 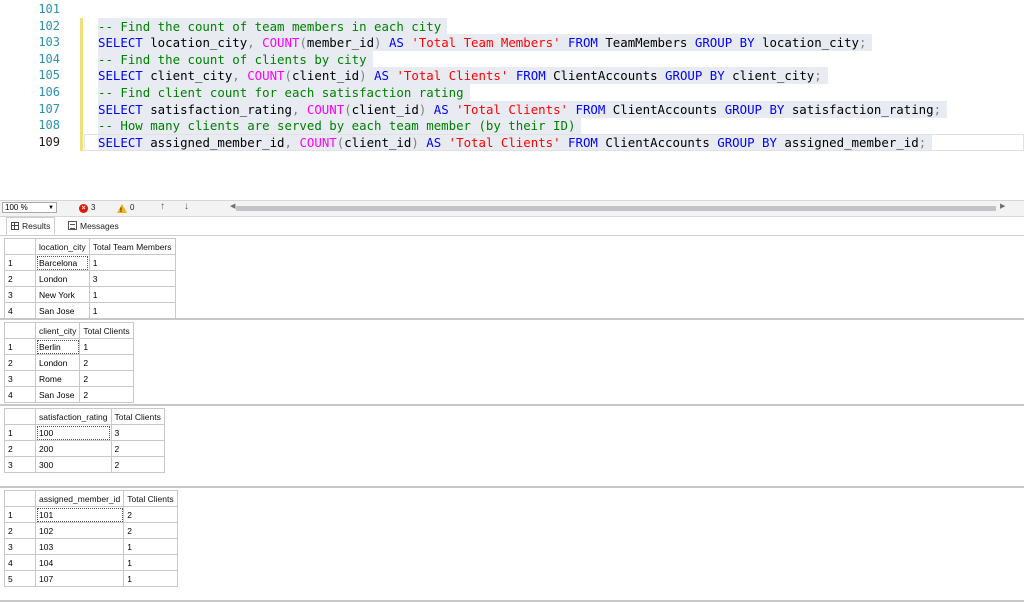 I want to click on table-cell: 101, so click(x=79, y=514).